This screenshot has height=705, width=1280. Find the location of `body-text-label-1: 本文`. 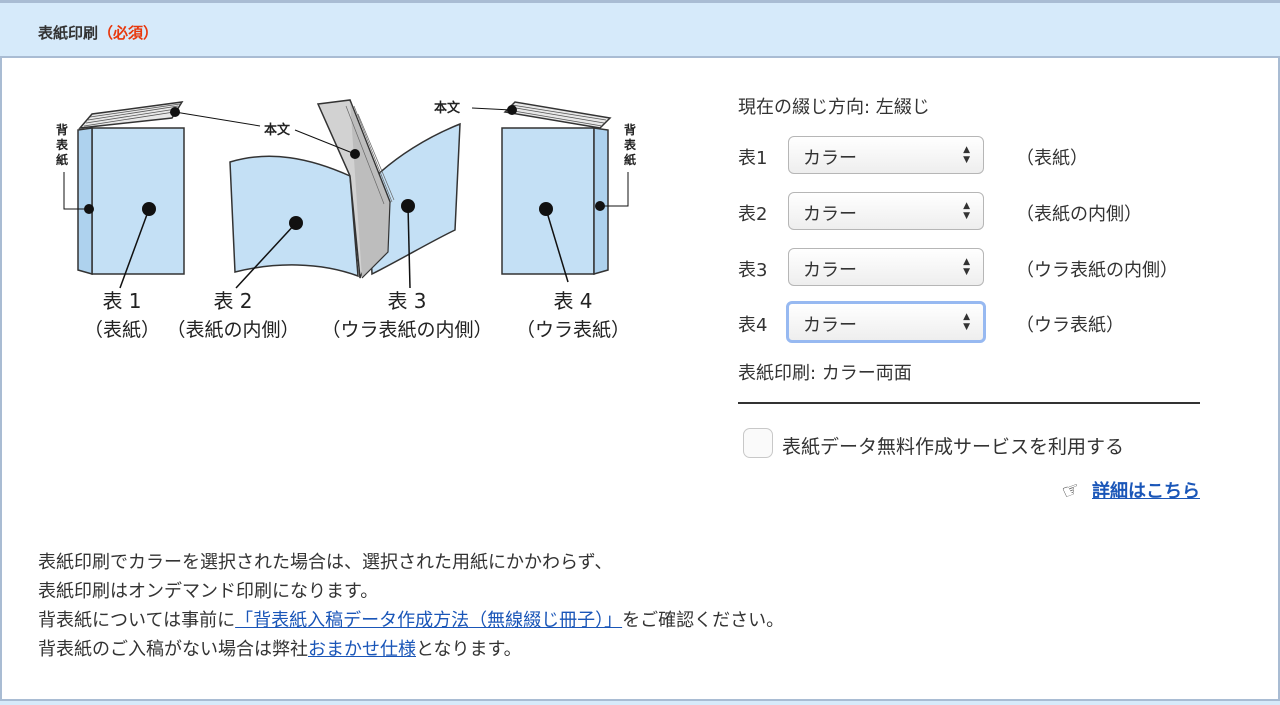

body-text-label-1: 本文 is located at coordinates (277, 130).